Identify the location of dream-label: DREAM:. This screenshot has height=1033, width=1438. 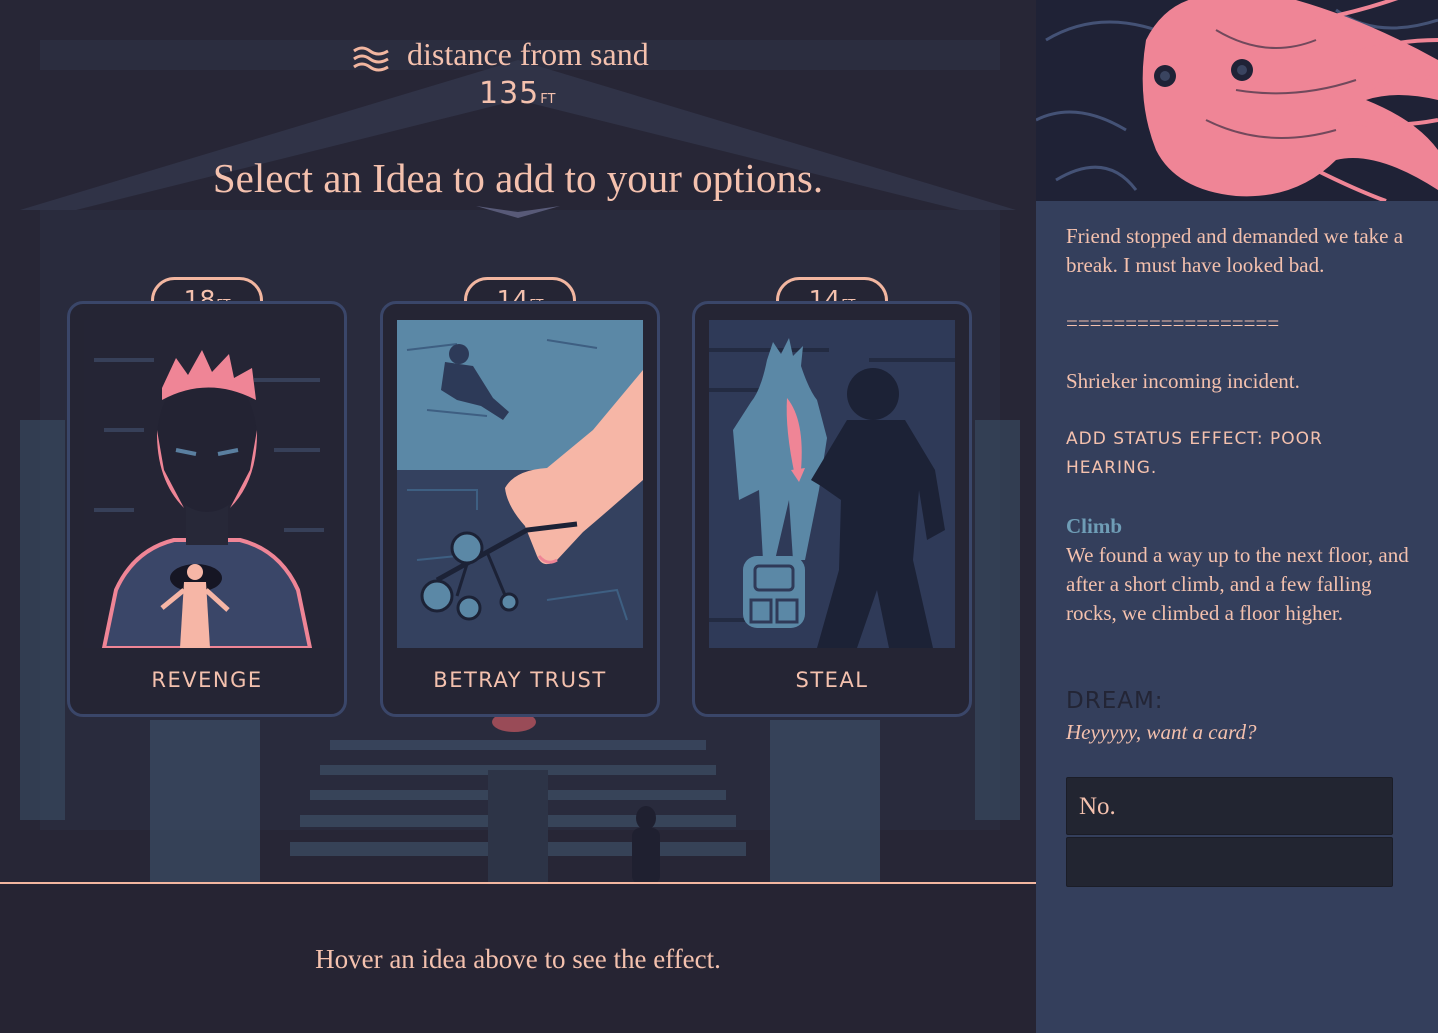
(1115, 701).